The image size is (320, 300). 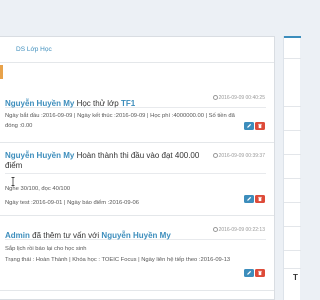 I want to click on timestamp-text: 2016-09-09 00:39:37, so click(x=241, y=156).